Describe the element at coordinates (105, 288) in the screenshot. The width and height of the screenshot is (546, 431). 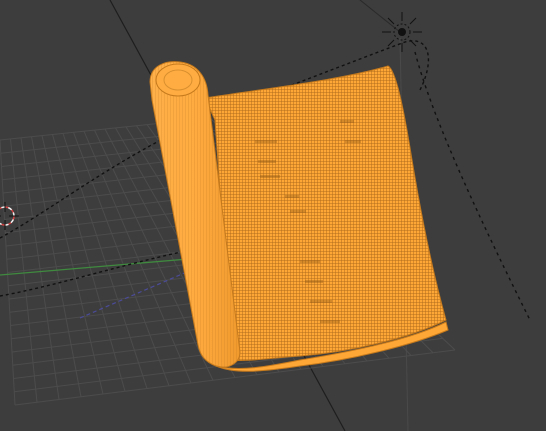
I see `world-axes` at that location.